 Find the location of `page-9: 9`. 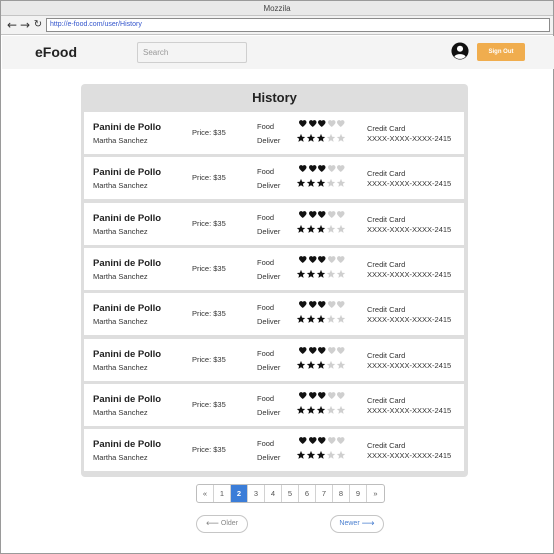

page-9: 9 is located at coordinates (358, 493).